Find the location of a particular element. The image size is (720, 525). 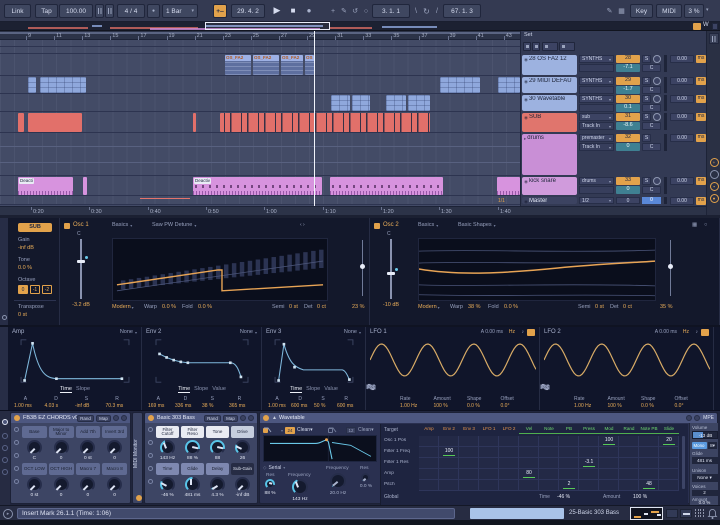

monitor-routing-menu: Track In ▾ is located at coordinates (596, 126).